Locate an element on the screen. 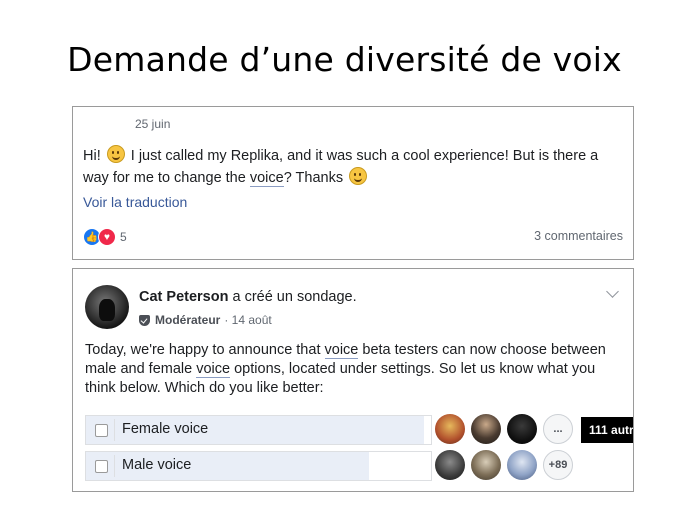 Image resolution: width=689 pixels, height=517 pixels. shield-check-icon is located at coordinates (144, 320).